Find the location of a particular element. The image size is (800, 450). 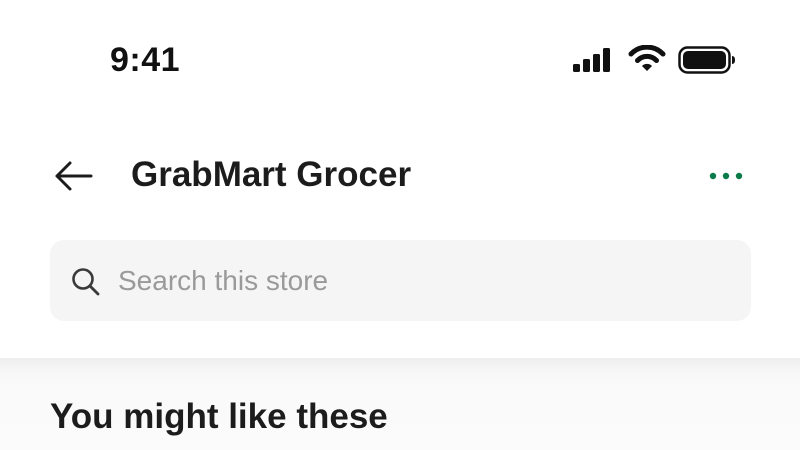

arrow-left-icon is located at coordinates (74, 176).